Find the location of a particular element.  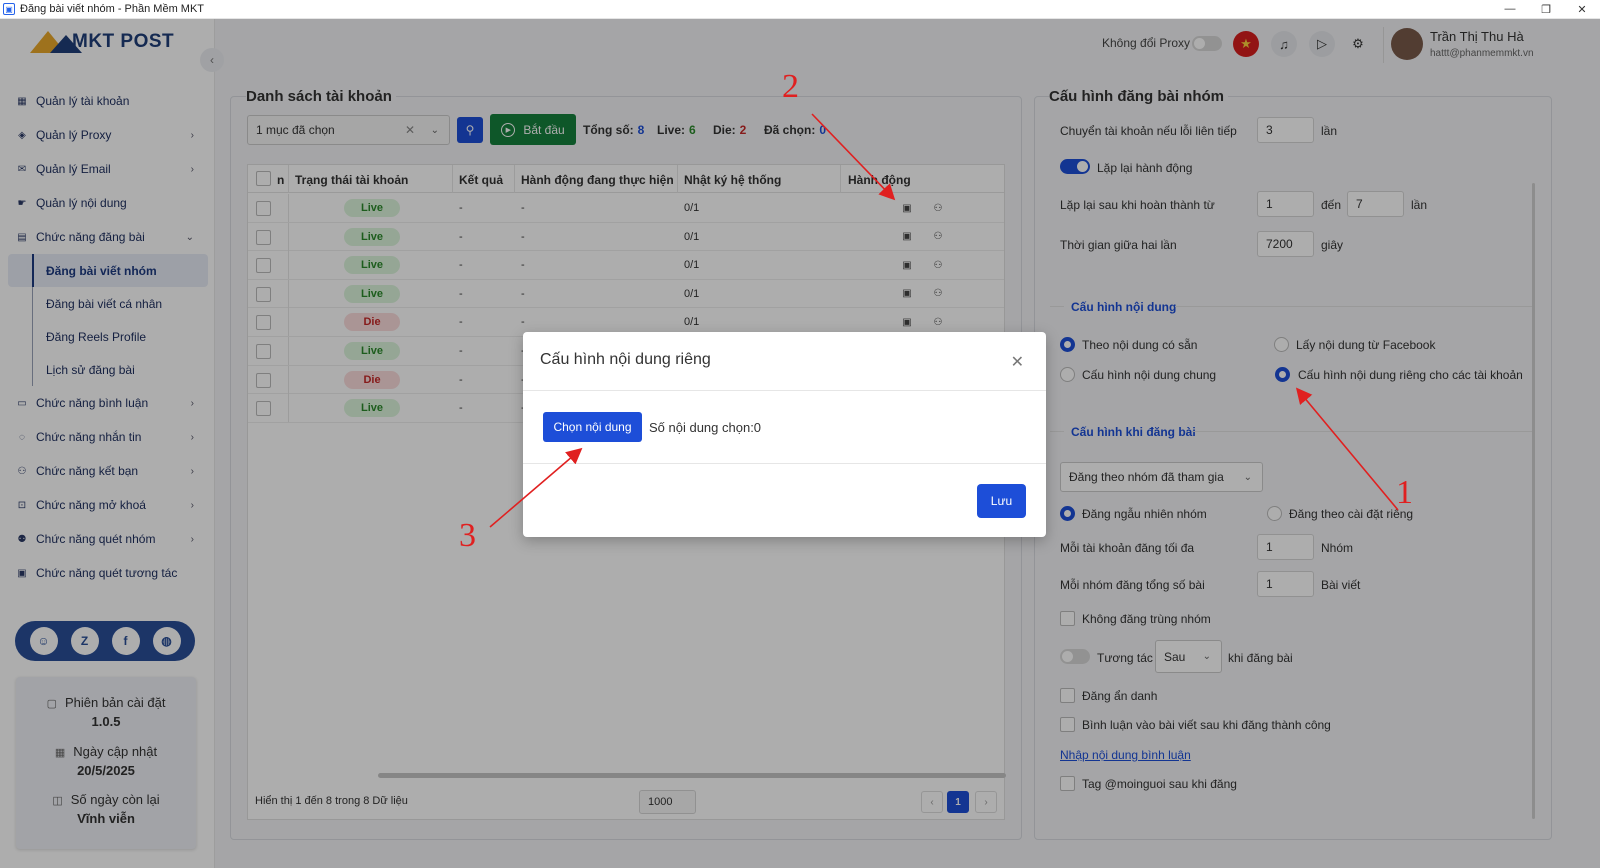

annotation-1: 1 is located at coordinates (1404, 492).